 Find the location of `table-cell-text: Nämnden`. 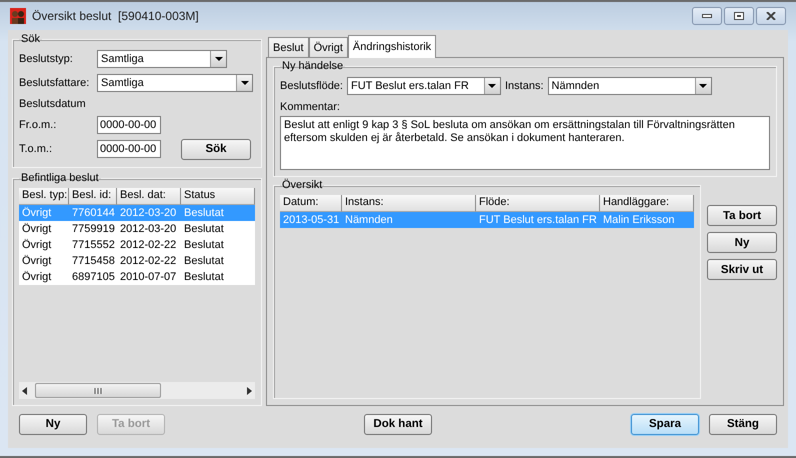

table-cell-text: Nämnden is located at coordinates (369, 220).